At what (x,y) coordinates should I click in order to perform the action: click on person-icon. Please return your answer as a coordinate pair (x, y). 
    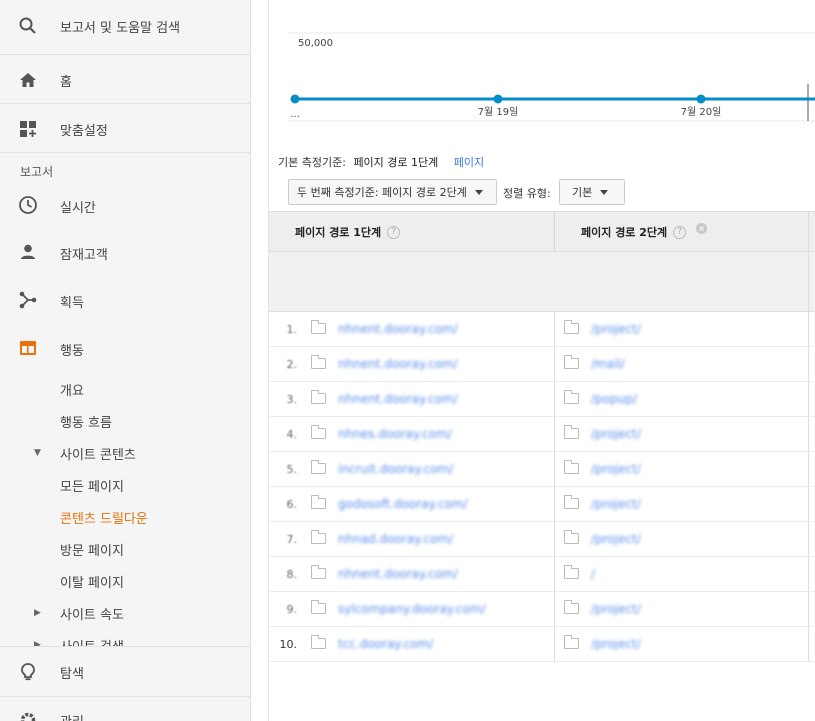
    Looking at the image, I should click on (28, 252).